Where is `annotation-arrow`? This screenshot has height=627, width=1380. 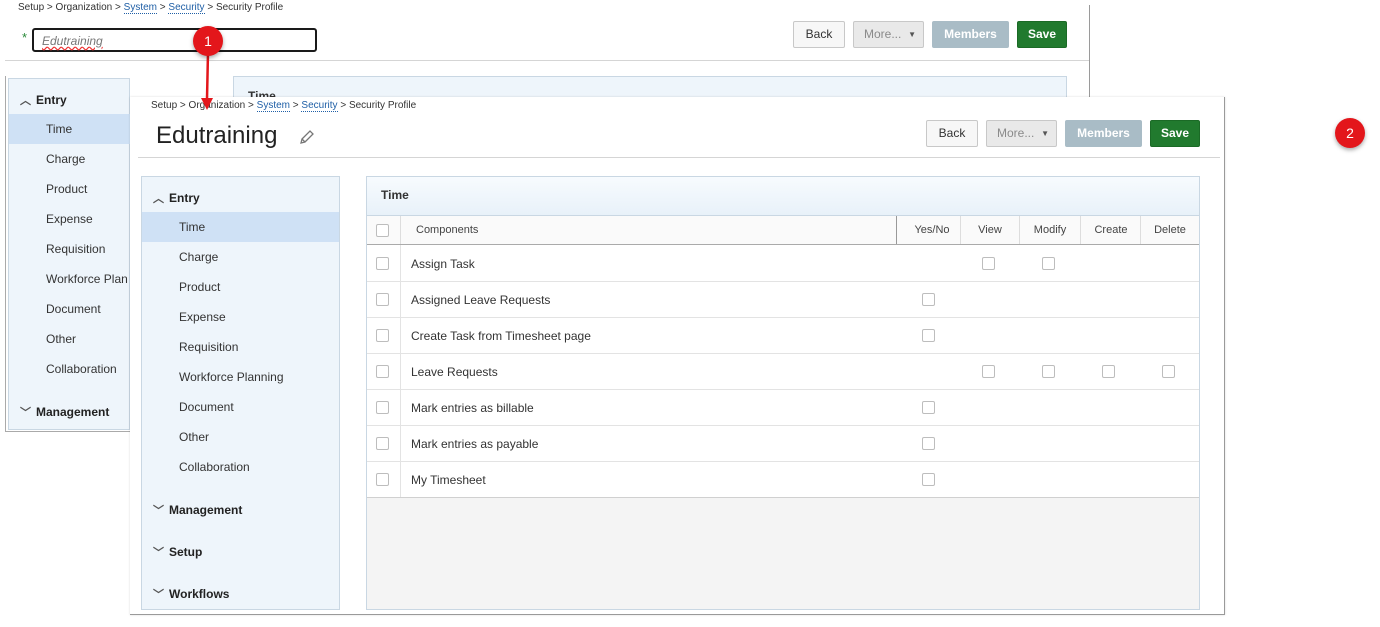 annotation-arrow is located at coordinates (207, 80).